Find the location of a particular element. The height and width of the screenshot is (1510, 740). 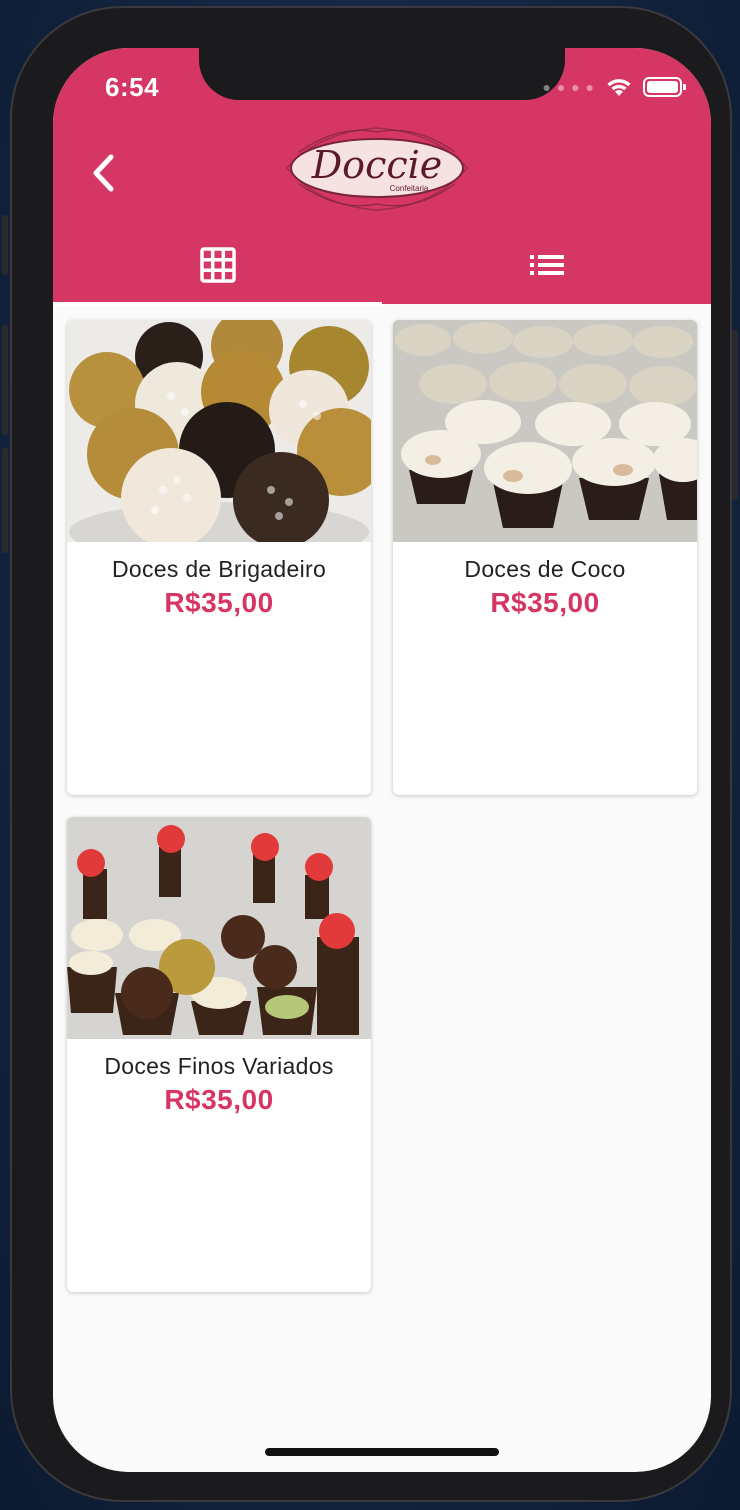

silent-switch is located at coordinates (5, 245).